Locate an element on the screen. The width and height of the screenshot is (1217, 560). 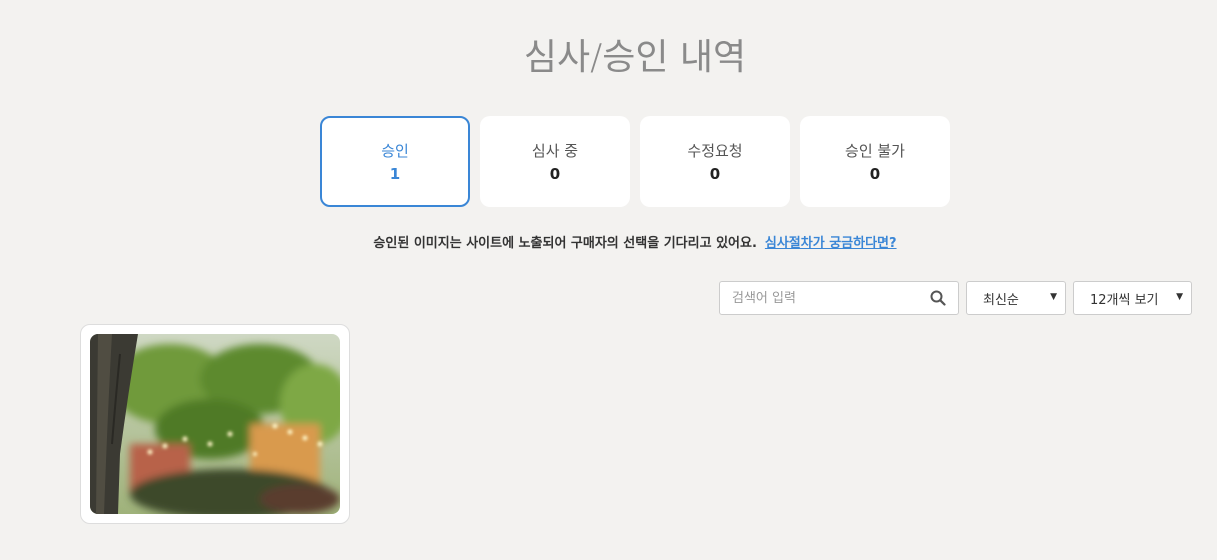
tab-label: 승인 is located at coordinates (395, 151).